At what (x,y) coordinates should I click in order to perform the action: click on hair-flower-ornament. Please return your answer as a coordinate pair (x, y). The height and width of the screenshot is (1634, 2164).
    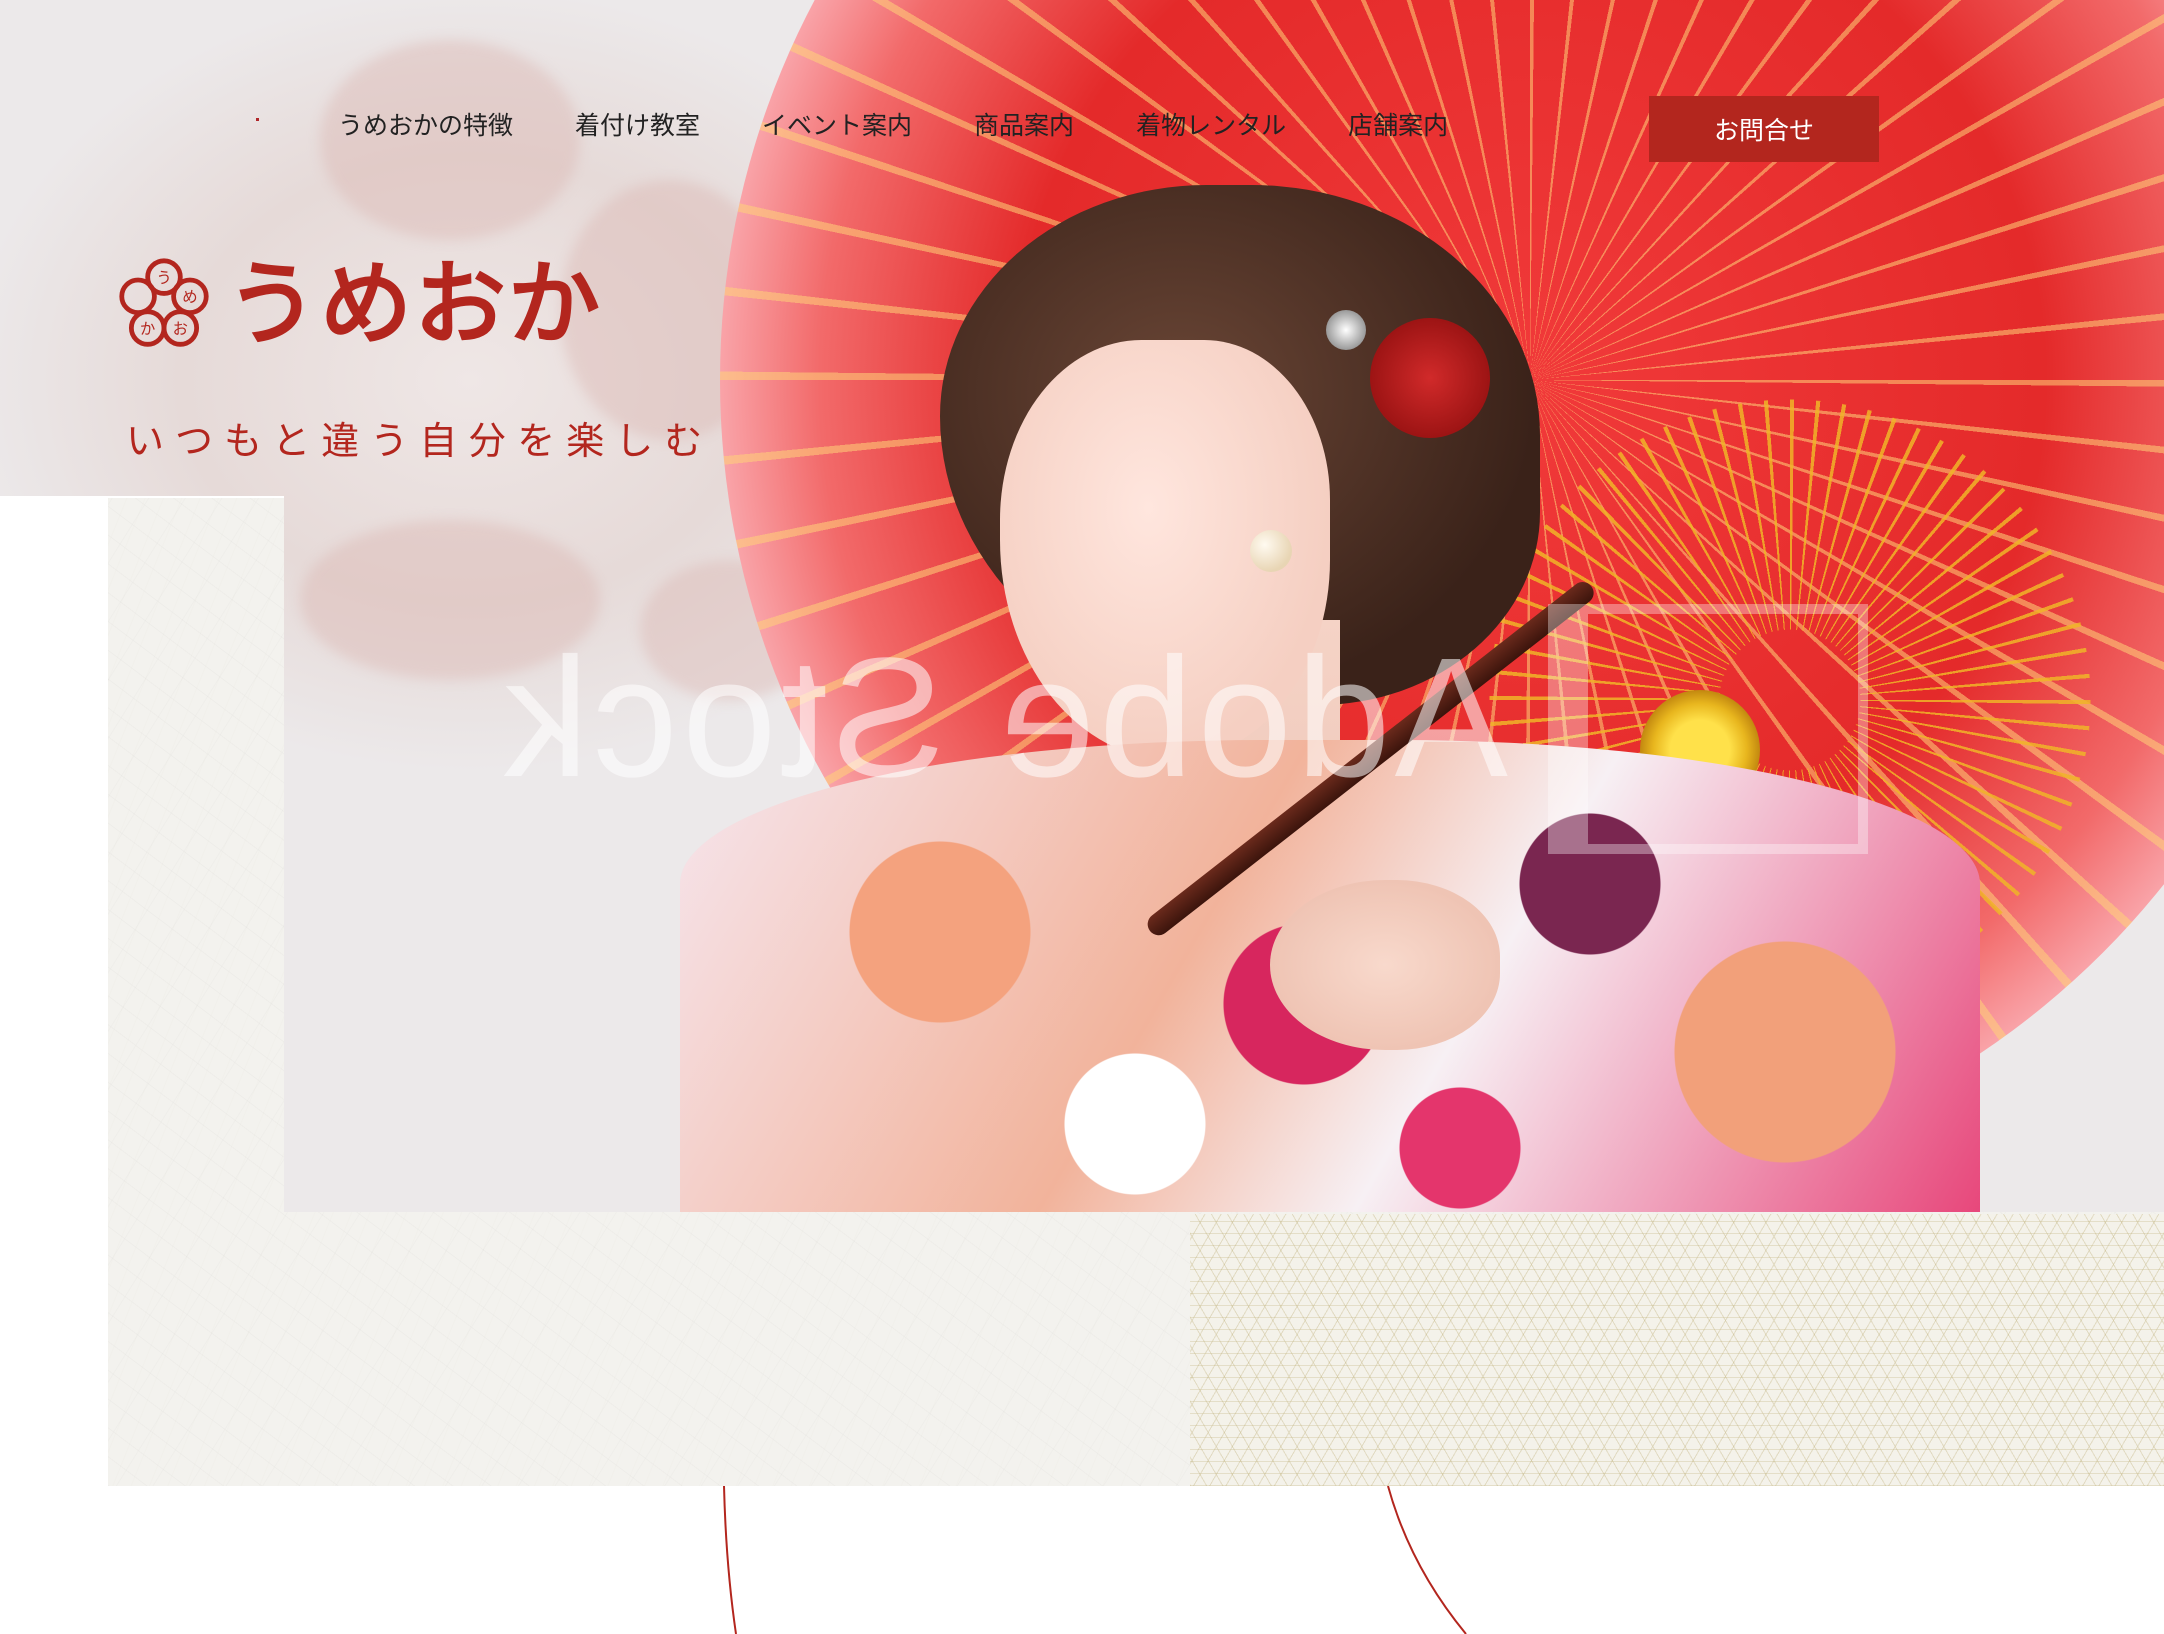
    Looking at the image, I should click on (1430, 378).